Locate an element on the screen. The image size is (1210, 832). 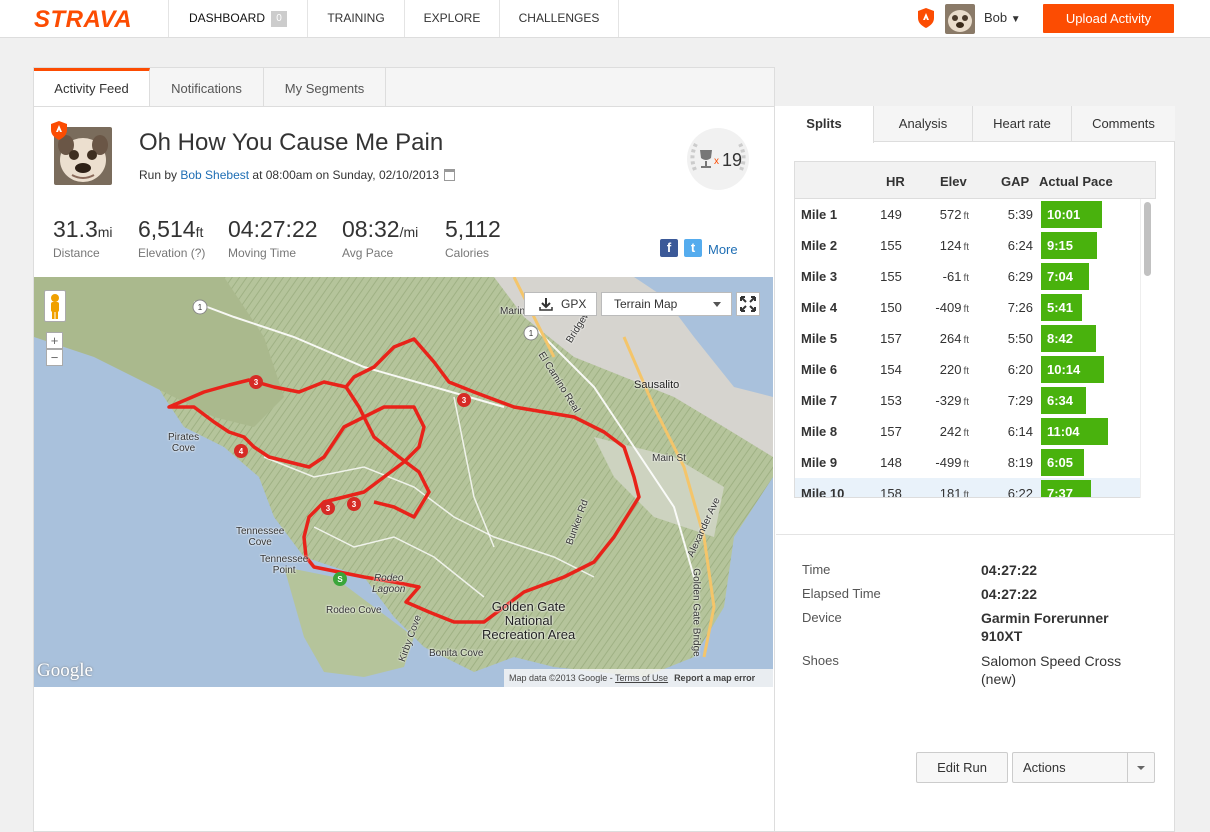
strava-logo: STRAVA is located at coordinates (83, 20).